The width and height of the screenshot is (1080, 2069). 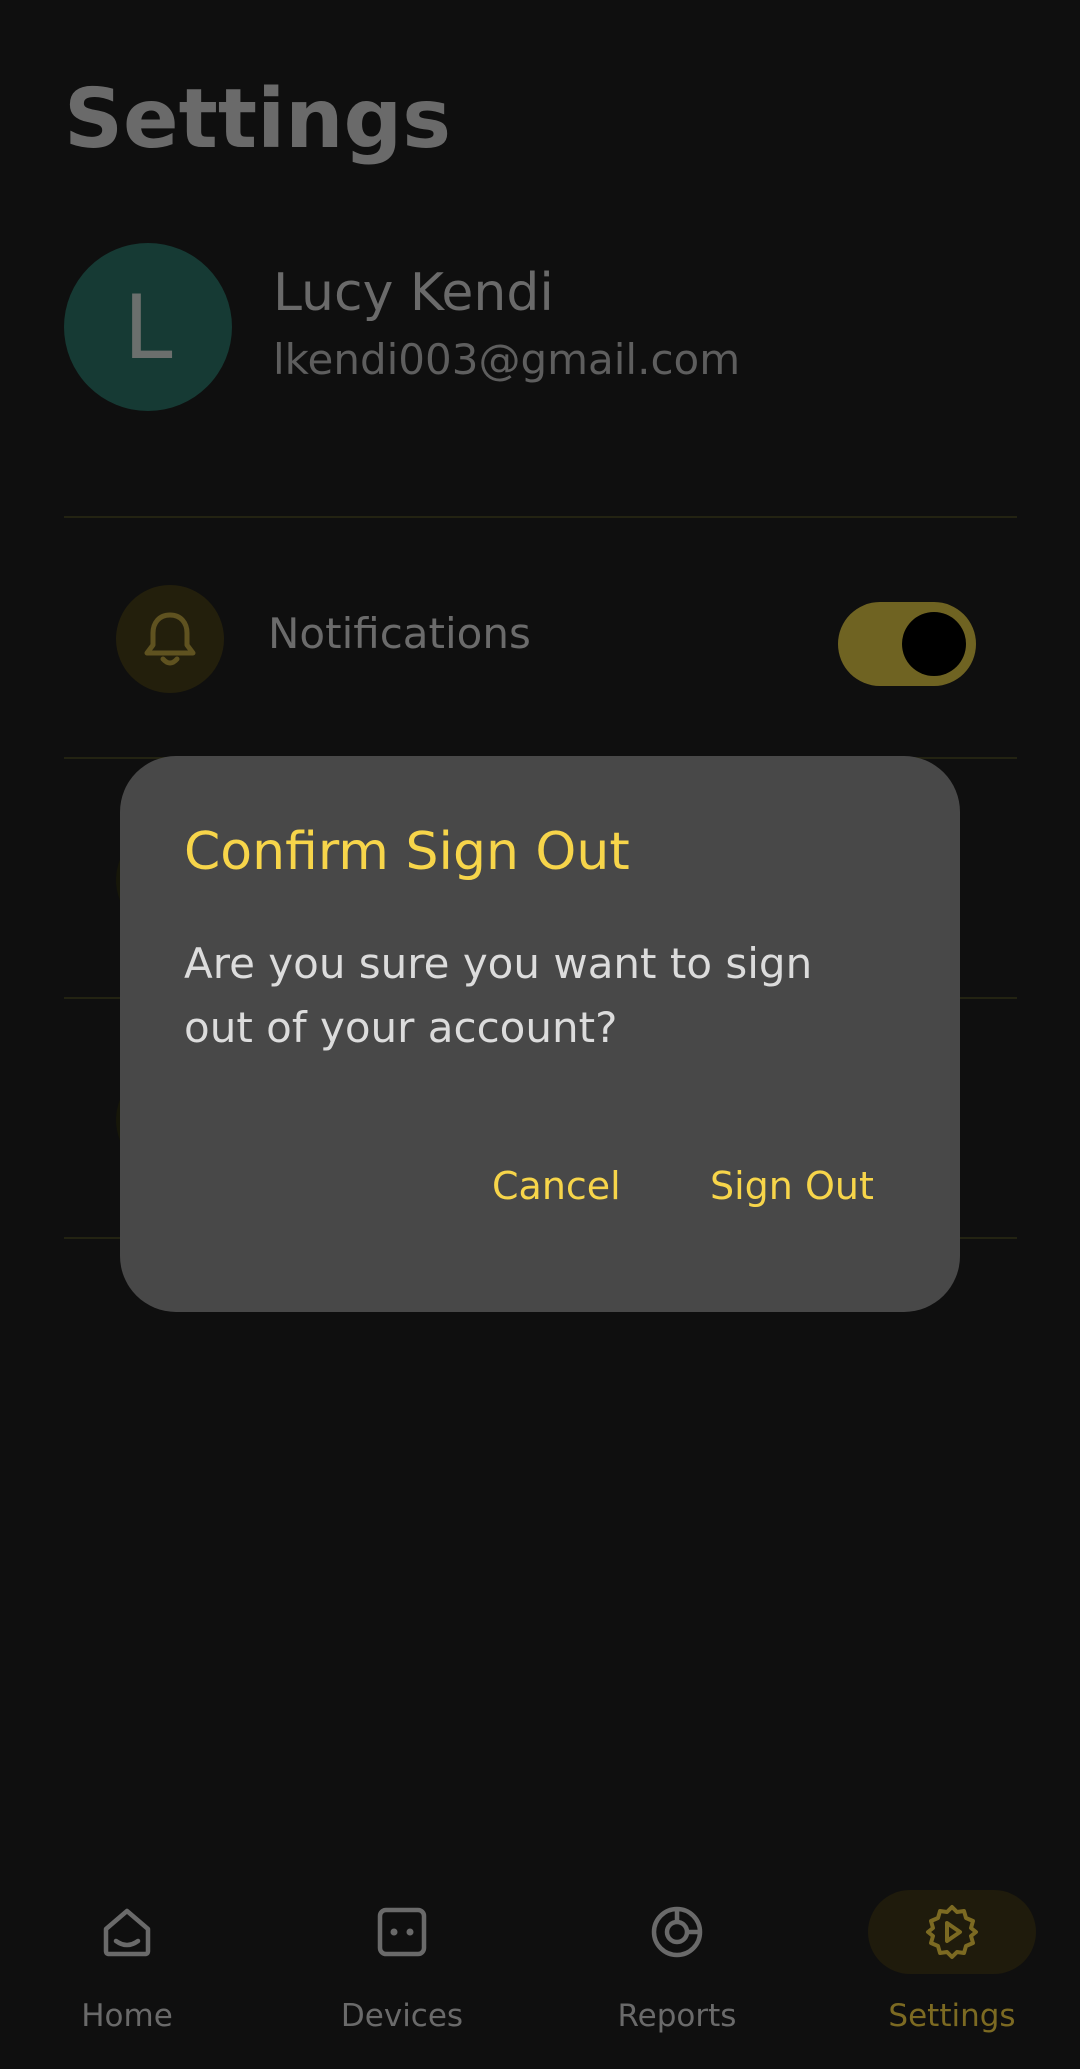 What do you see at coordinates (792, 1186) in the screenshot?
I see `sign-out-button: Sign Out` at bounding box center [792, 1186].